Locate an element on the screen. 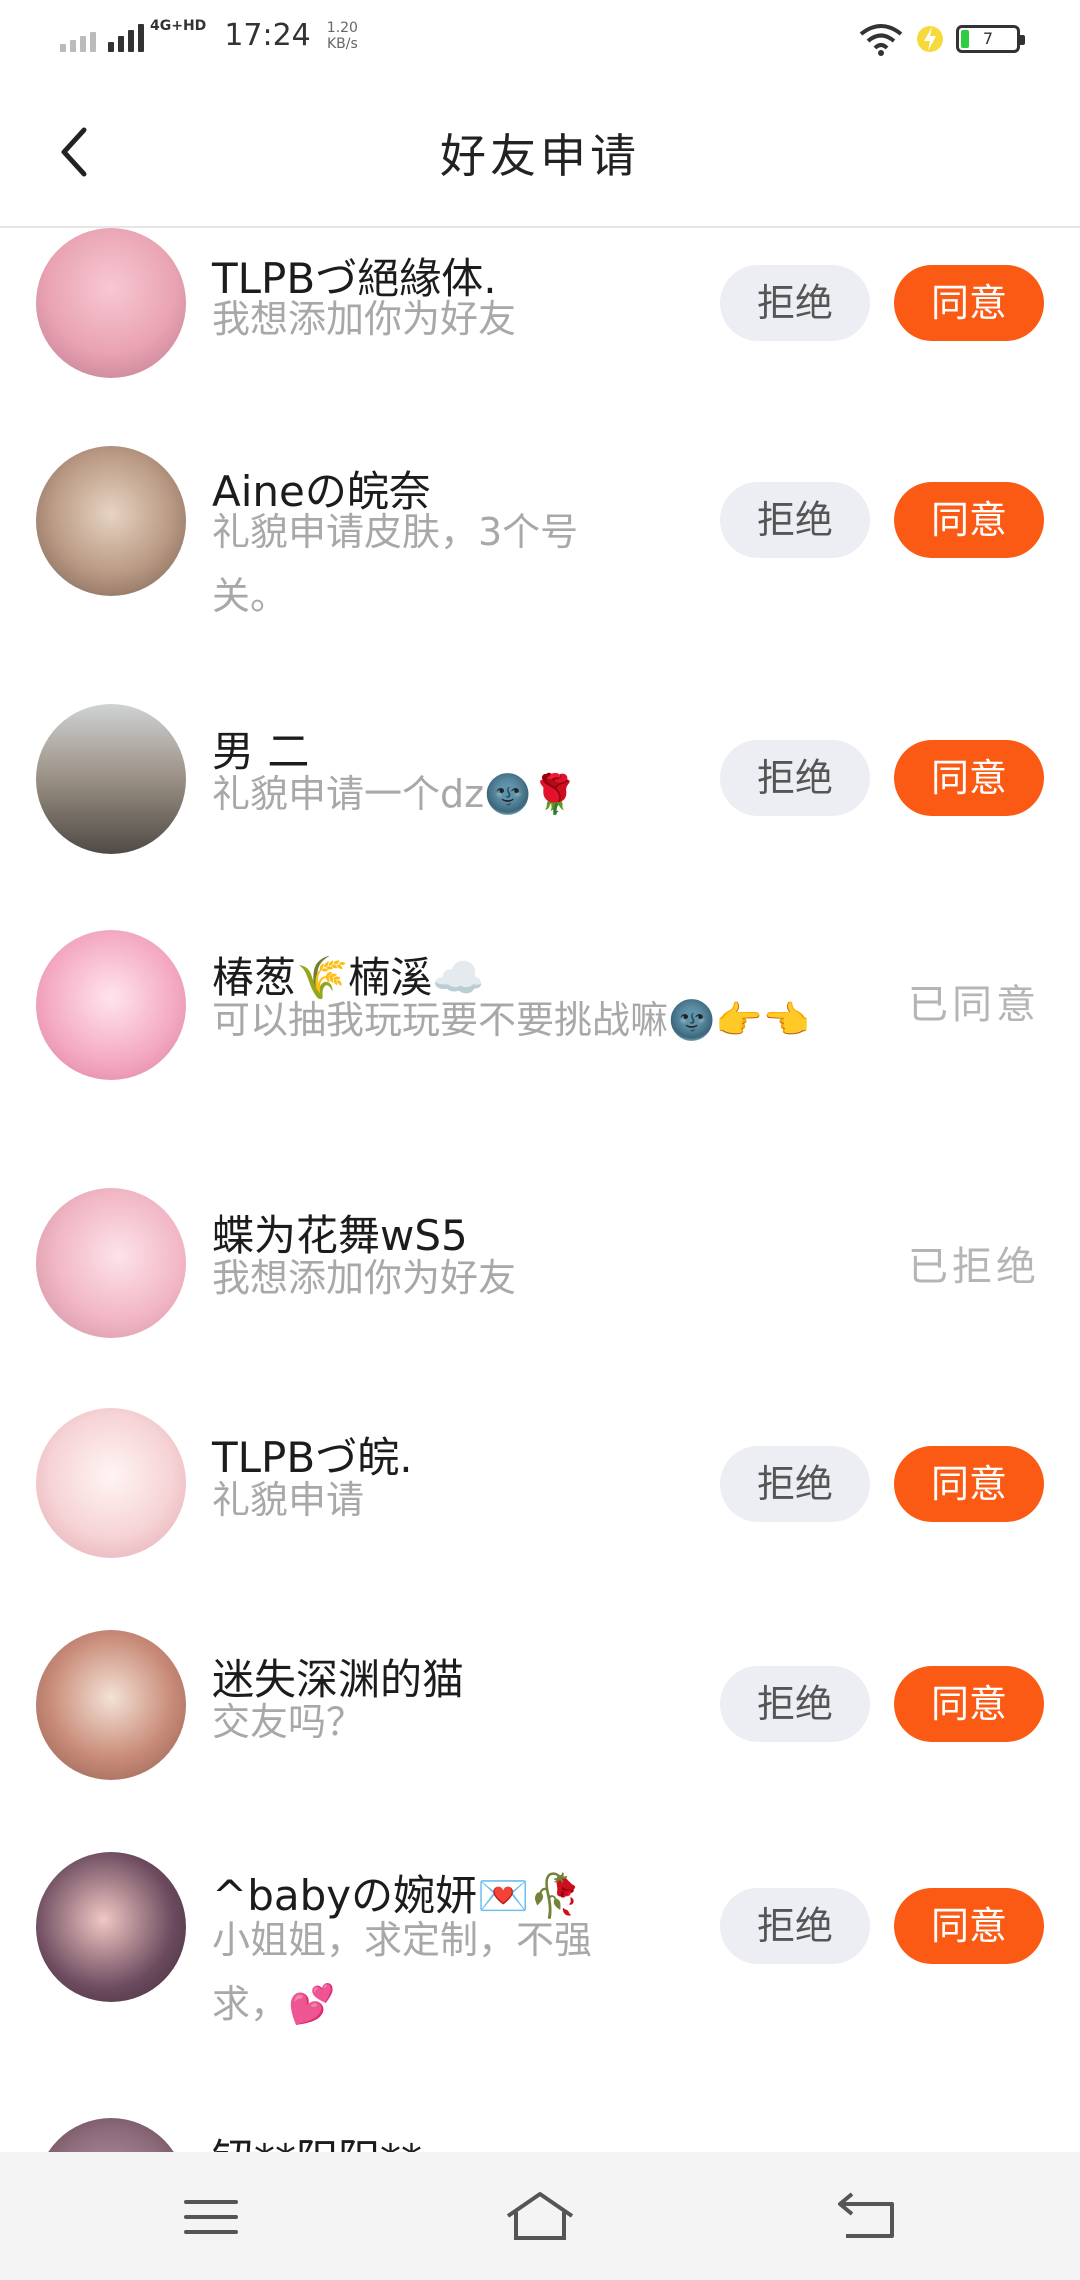  request-message: 小姐姐，求定制，不强求，💕 is located at coordinates (402, 1972).